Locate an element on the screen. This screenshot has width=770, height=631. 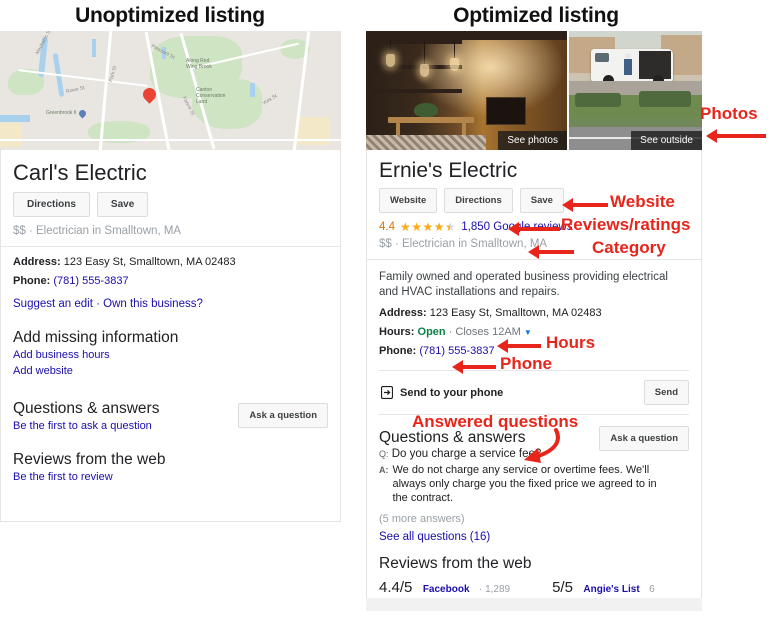
reviews-sub-unoptimized: Be the first to review is located at coordinates (170, 481).